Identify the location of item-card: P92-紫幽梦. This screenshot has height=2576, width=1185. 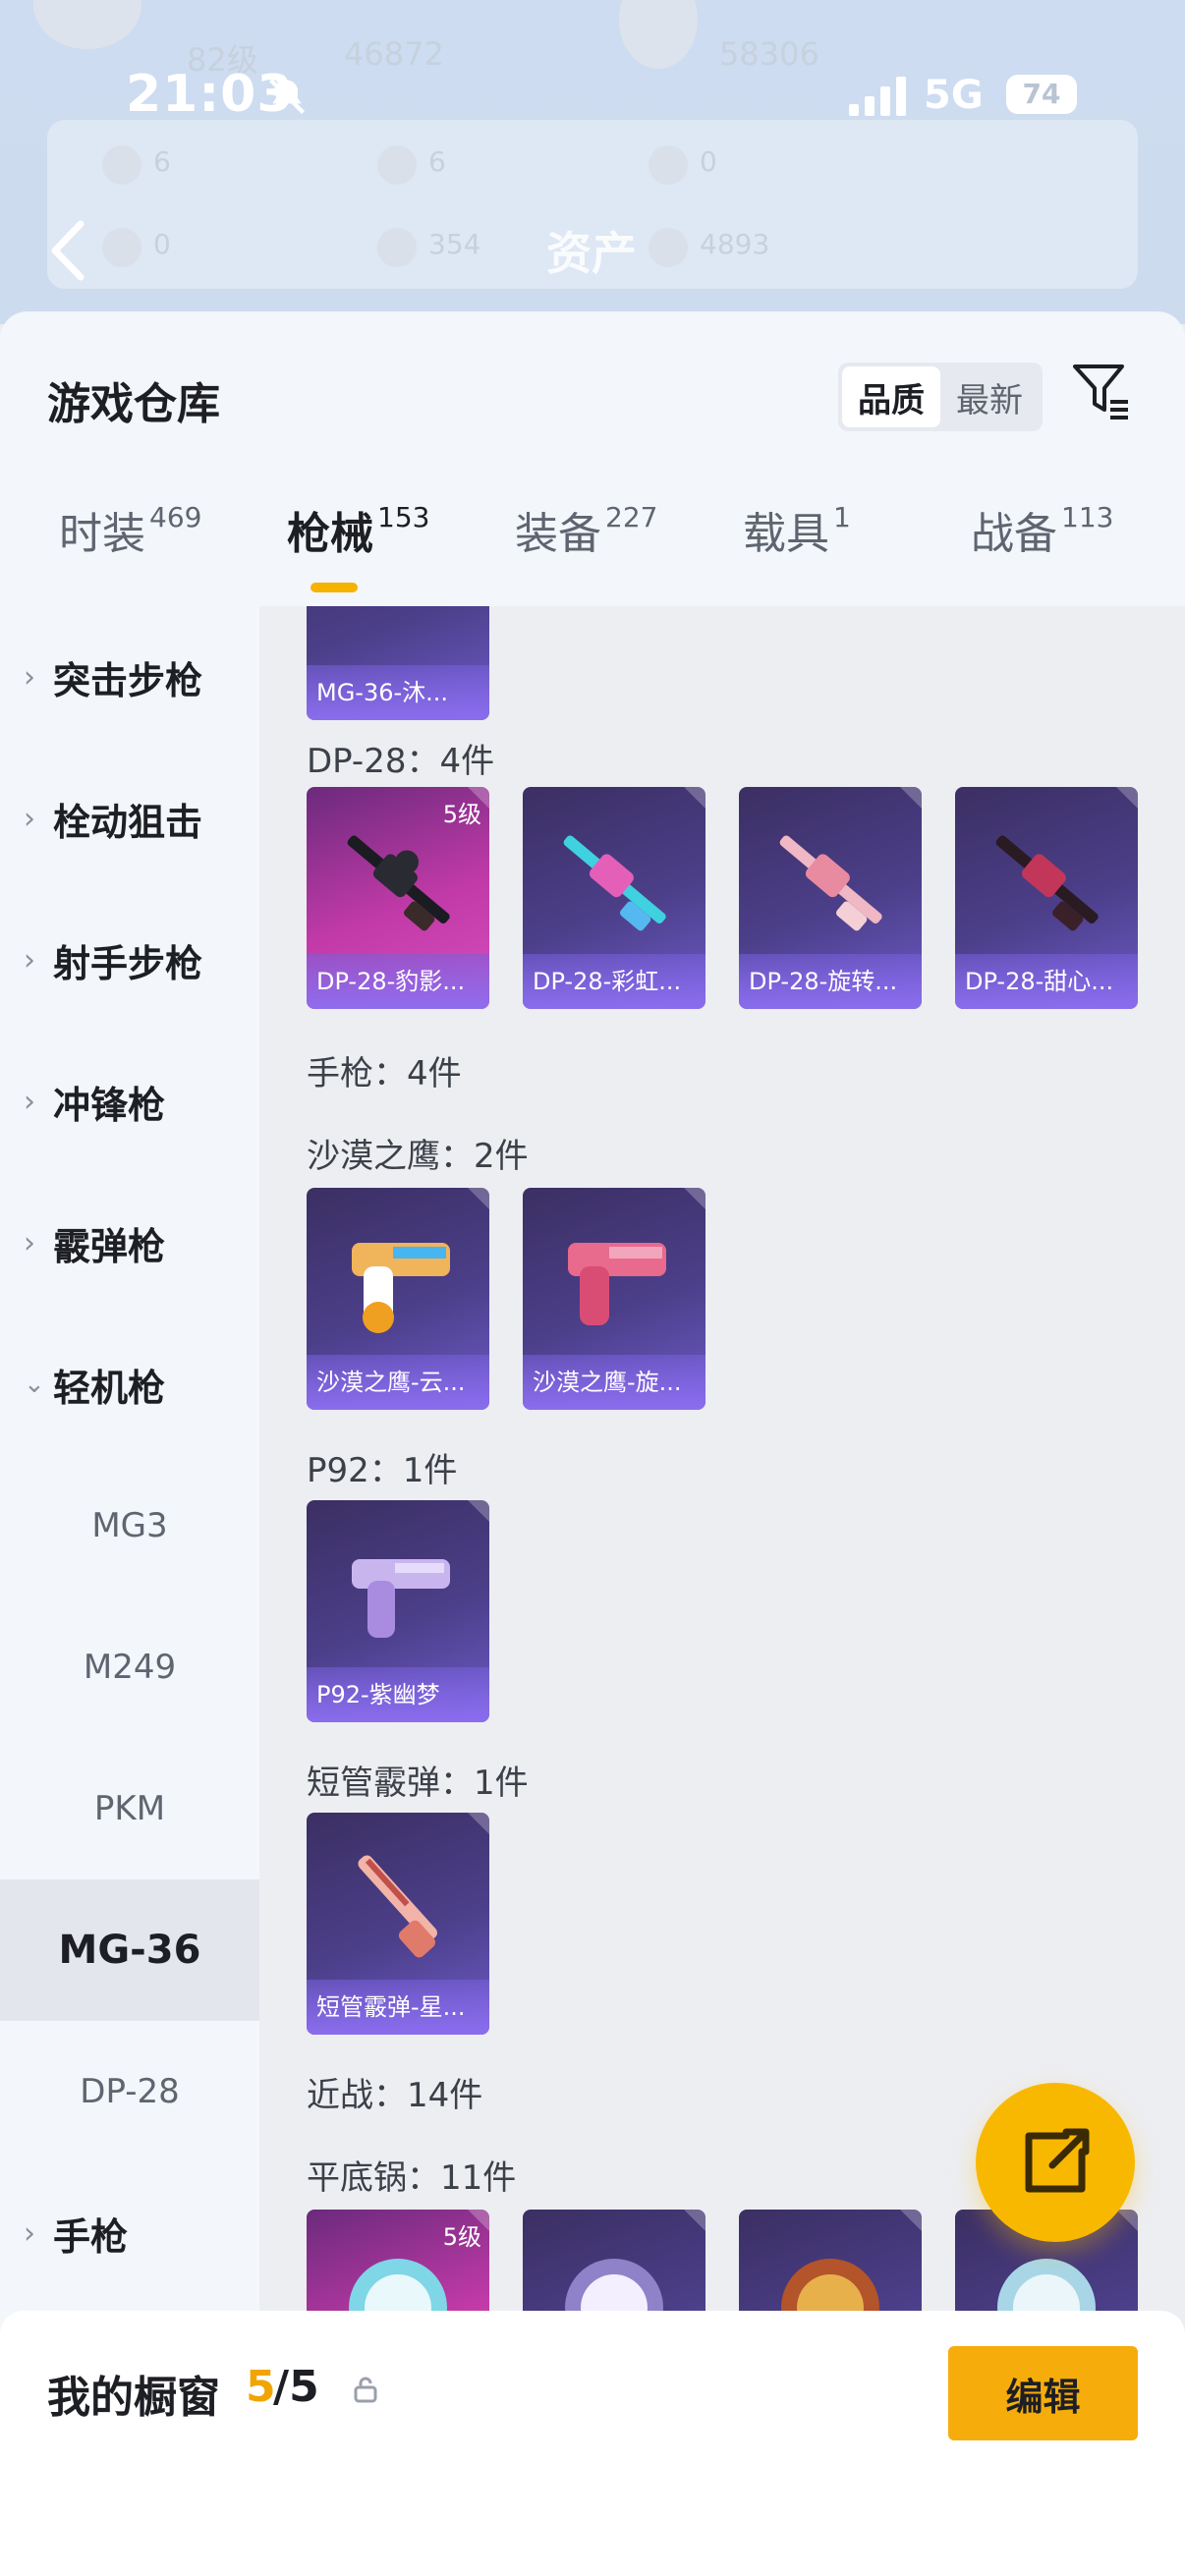
(398, 1611).